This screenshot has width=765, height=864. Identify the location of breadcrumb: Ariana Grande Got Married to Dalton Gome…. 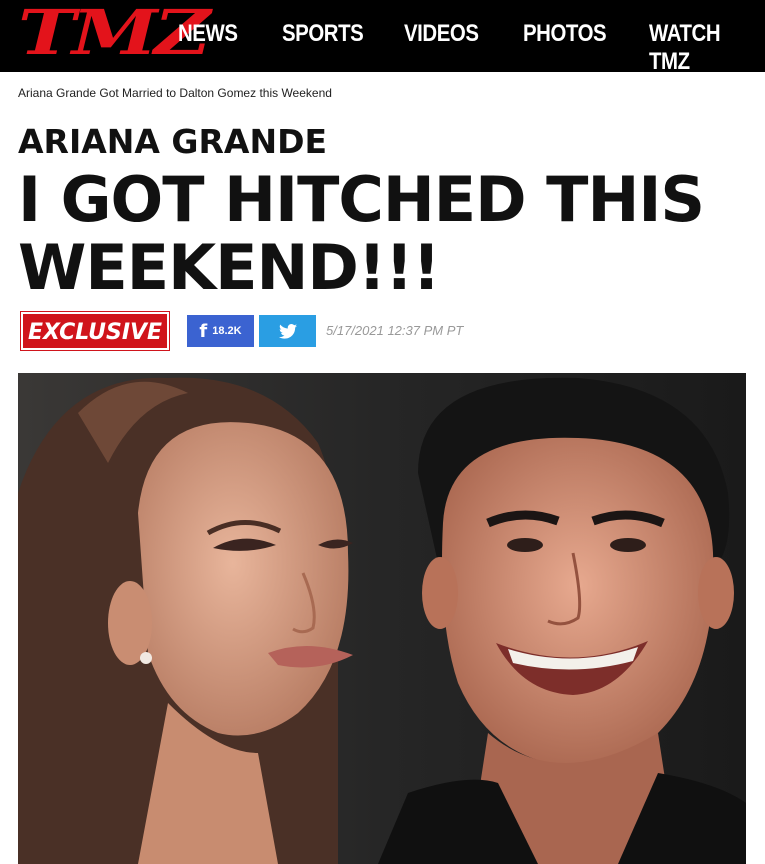
(175, 93).